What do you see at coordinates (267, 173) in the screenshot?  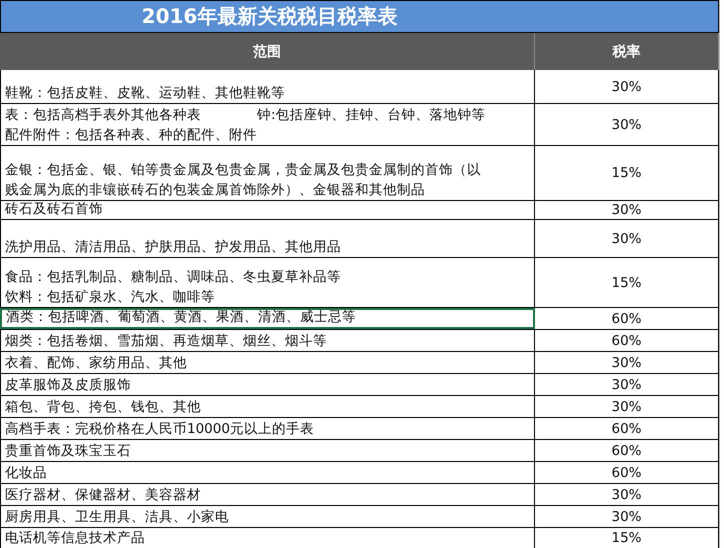 I see `table-cell: 金银：包括金、银、铂等贵金属及包贵金属，贵金属及包贵金属制的首饰（以 贱金属为底的非镶嵌砖石的包装金属首饰除外）、金银器和其他制品` at bounding box center [267, 173].